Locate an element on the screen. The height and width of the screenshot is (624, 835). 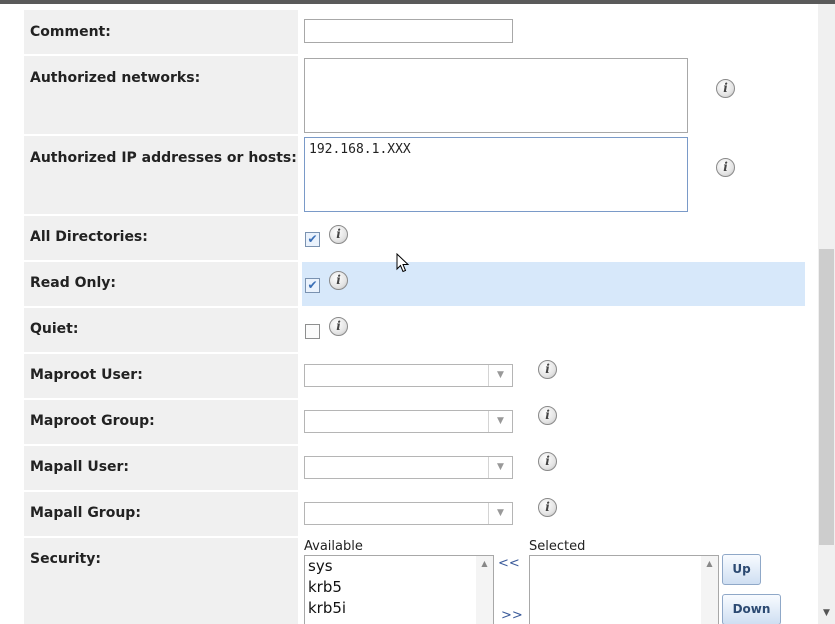
all-directories-row: All Directories: ✔ i is located at coordinates (414, 238).